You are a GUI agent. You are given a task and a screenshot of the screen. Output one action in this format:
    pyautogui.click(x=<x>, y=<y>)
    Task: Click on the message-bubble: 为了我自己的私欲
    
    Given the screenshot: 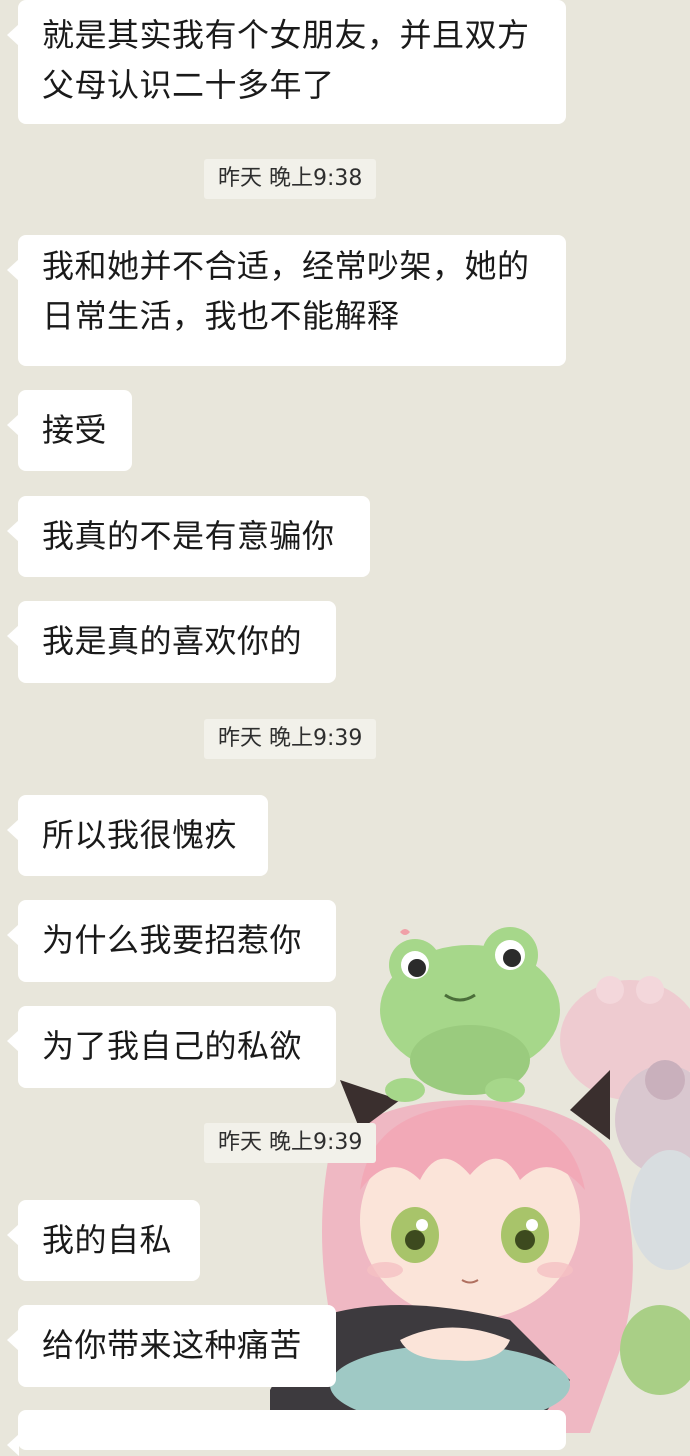 What is the action you would take?
    pyautogui.click(x=171, y=1047)
    